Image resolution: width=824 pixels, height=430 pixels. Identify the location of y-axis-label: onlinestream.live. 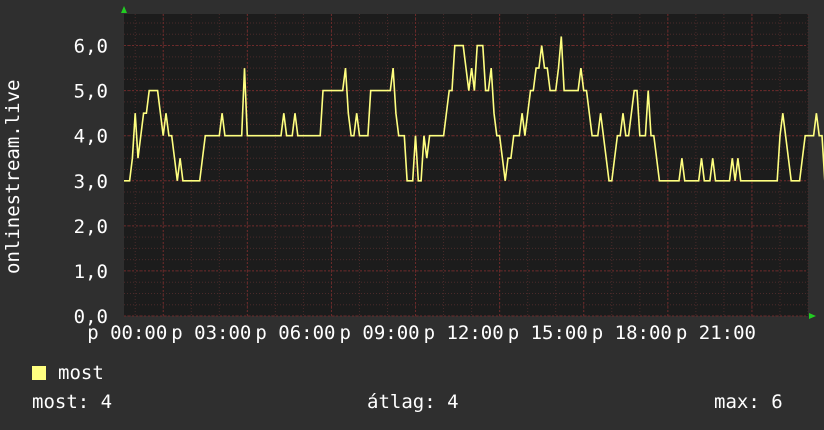
(13, 176).